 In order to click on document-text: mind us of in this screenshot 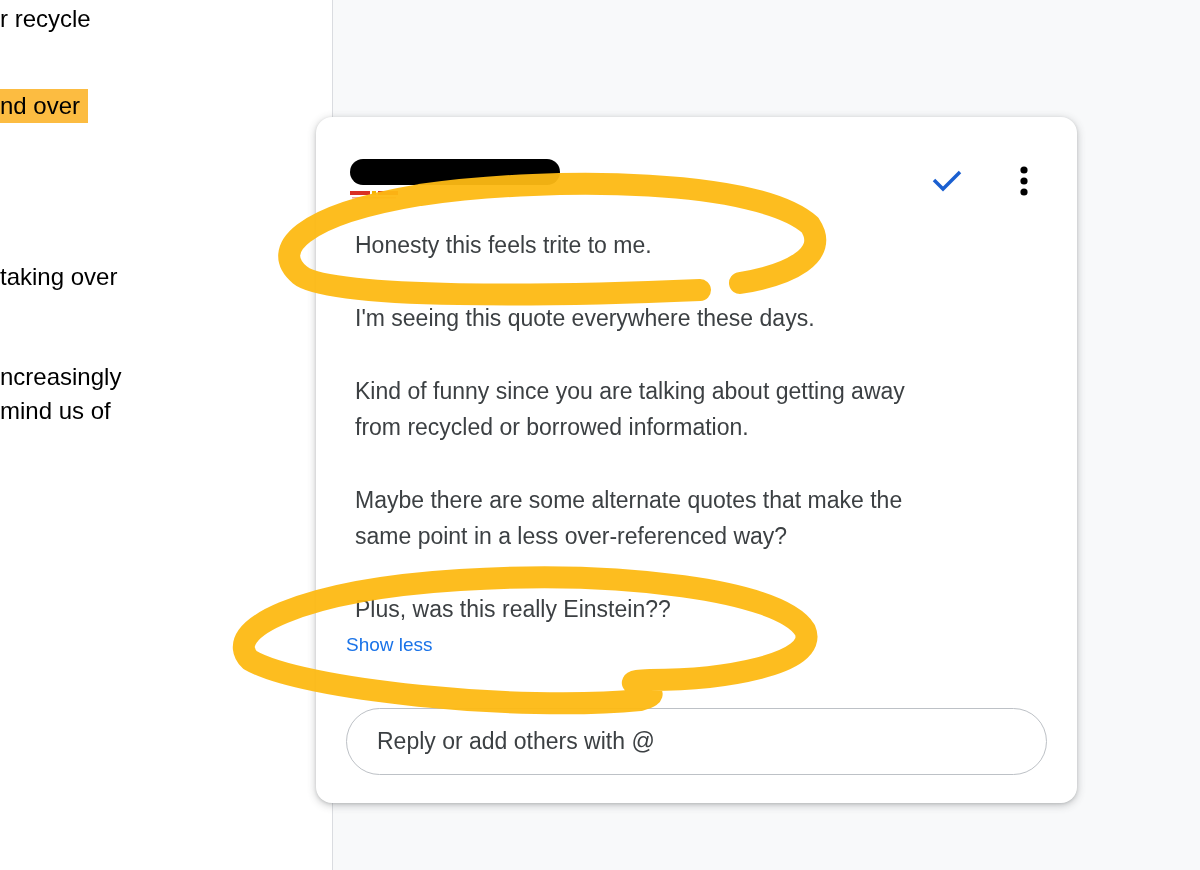, I will do `click(56, 411)`.